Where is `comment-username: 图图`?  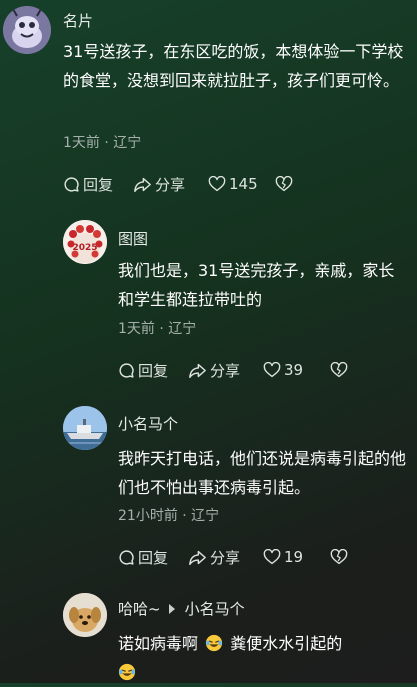
comment-username: 图图 is located at coordinates (133, 239).